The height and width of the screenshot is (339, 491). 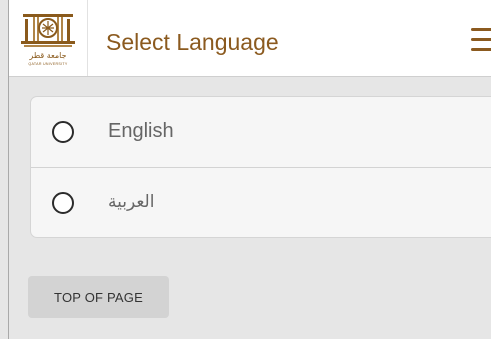 I want to click on radio-button-arabic, so click(x=63, y=203).